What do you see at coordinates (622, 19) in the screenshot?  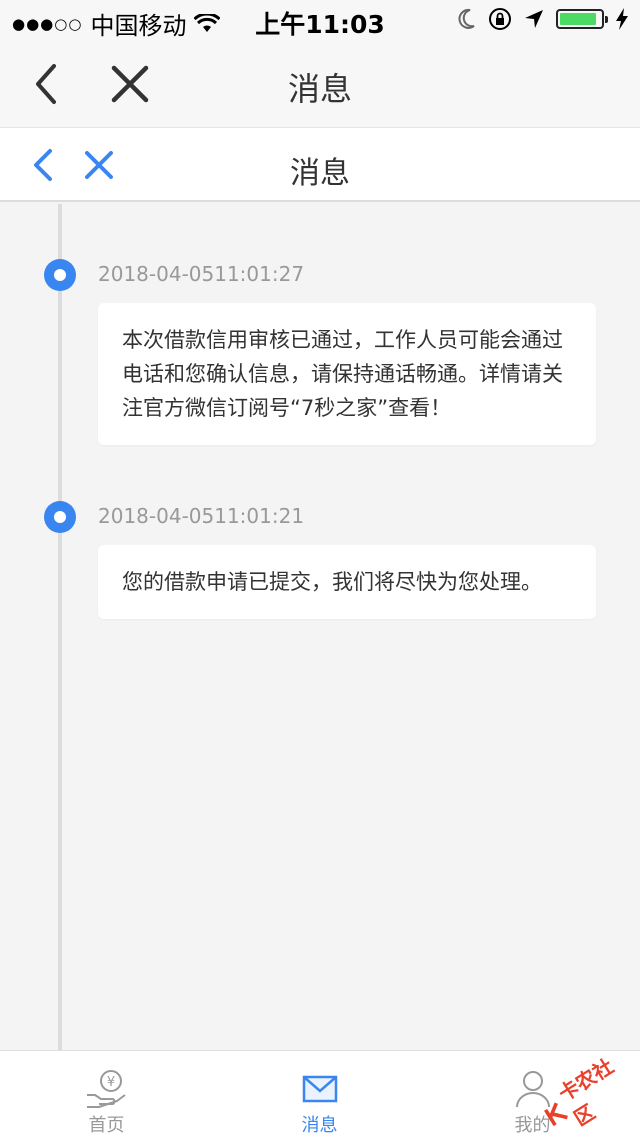 I see `charging-bolt-icon` at bounding box center [622, 19].